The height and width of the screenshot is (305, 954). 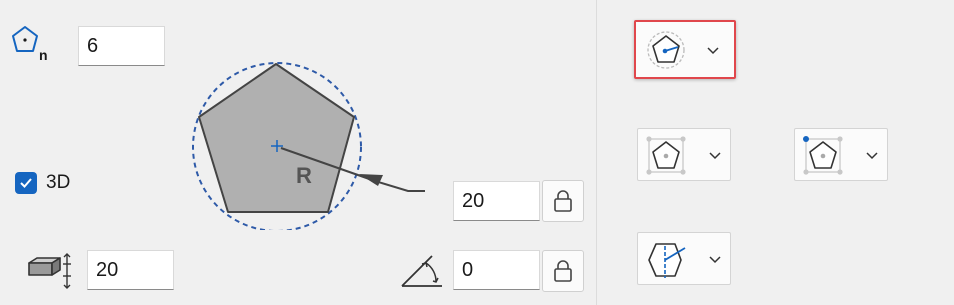 I want to click on center-radius-mode-dropdown, so click(x=685, y=49).